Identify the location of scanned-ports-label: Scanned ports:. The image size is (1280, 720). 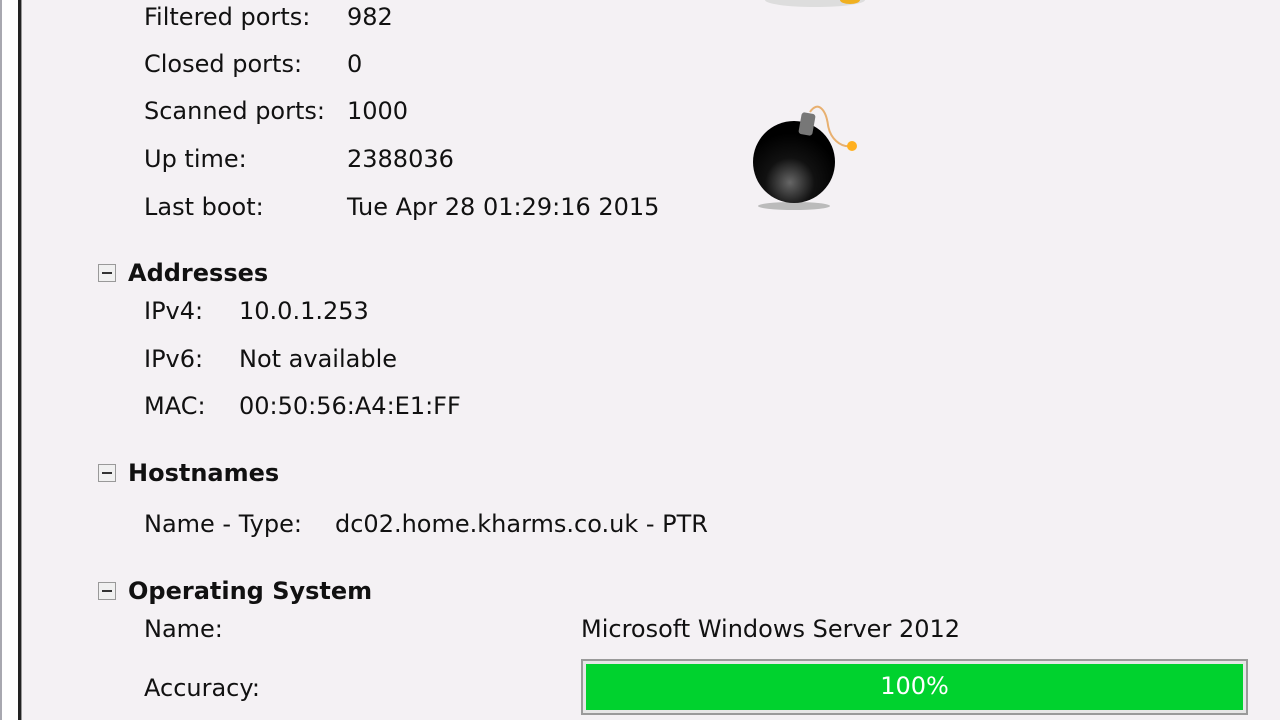
(234, 111).